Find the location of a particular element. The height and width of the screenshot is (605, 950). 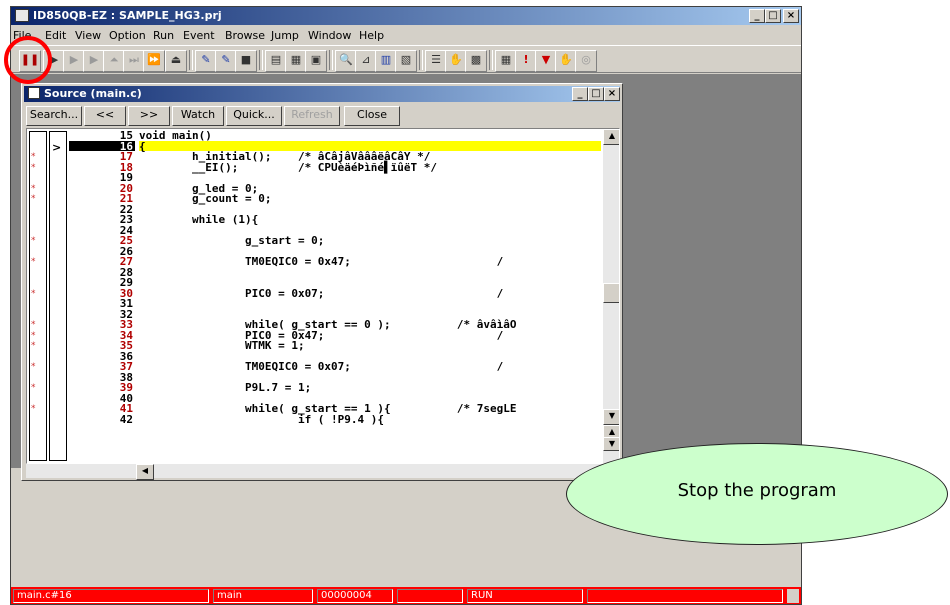

snapshot-icon: ✋ is located at coordinates (566, 61).